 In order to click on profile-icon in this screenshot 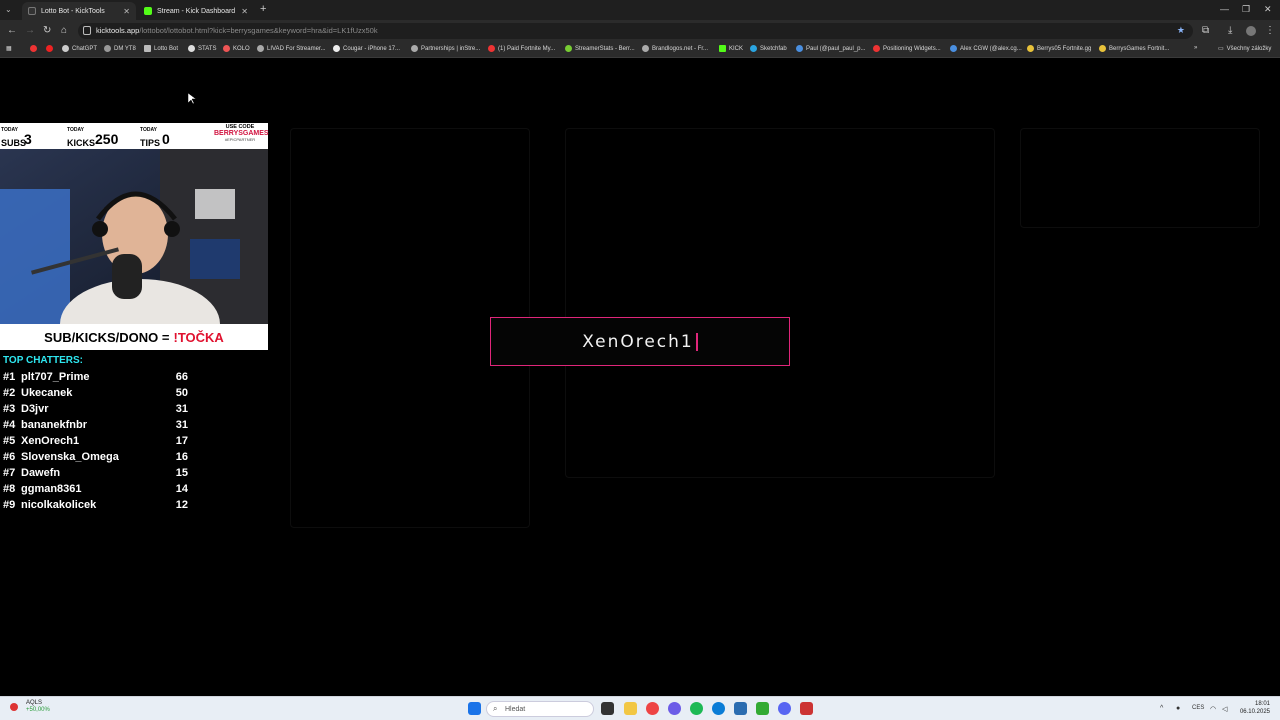, I will do `click(799, 48)`.